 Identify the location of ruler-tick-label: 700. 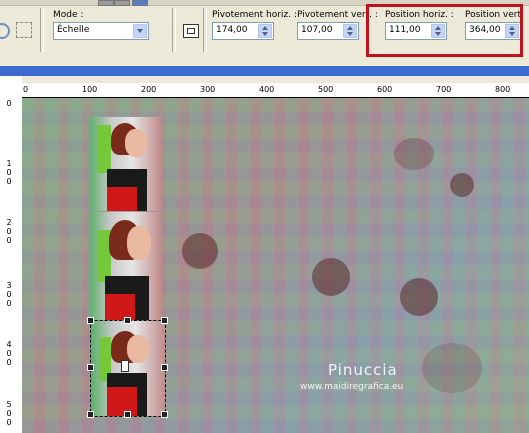
(444, 89).